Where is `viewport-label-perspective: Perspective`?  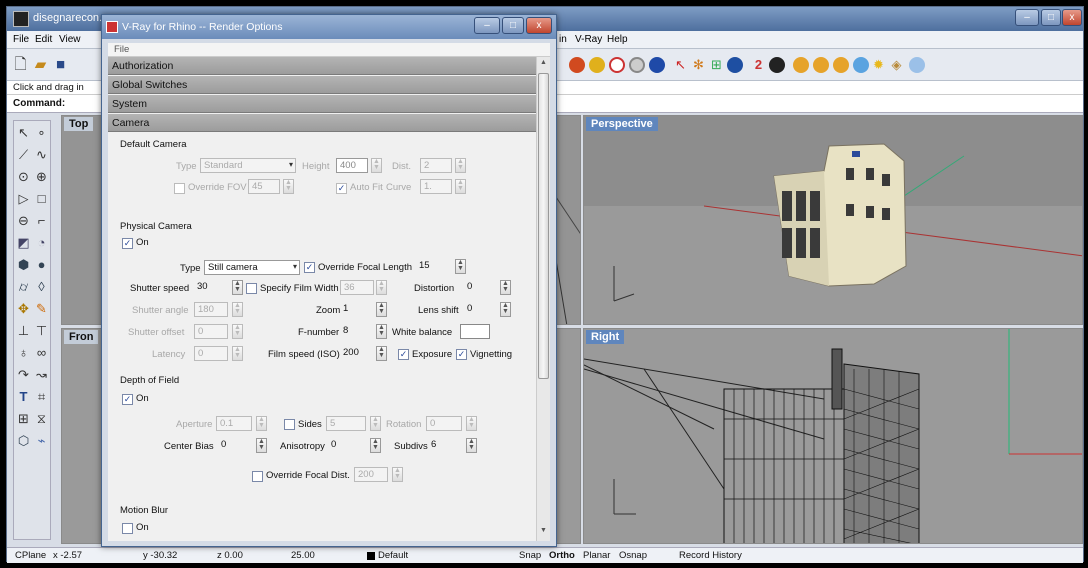 viewport-label-perspective: Perspective is located at coordinates (622, 124).